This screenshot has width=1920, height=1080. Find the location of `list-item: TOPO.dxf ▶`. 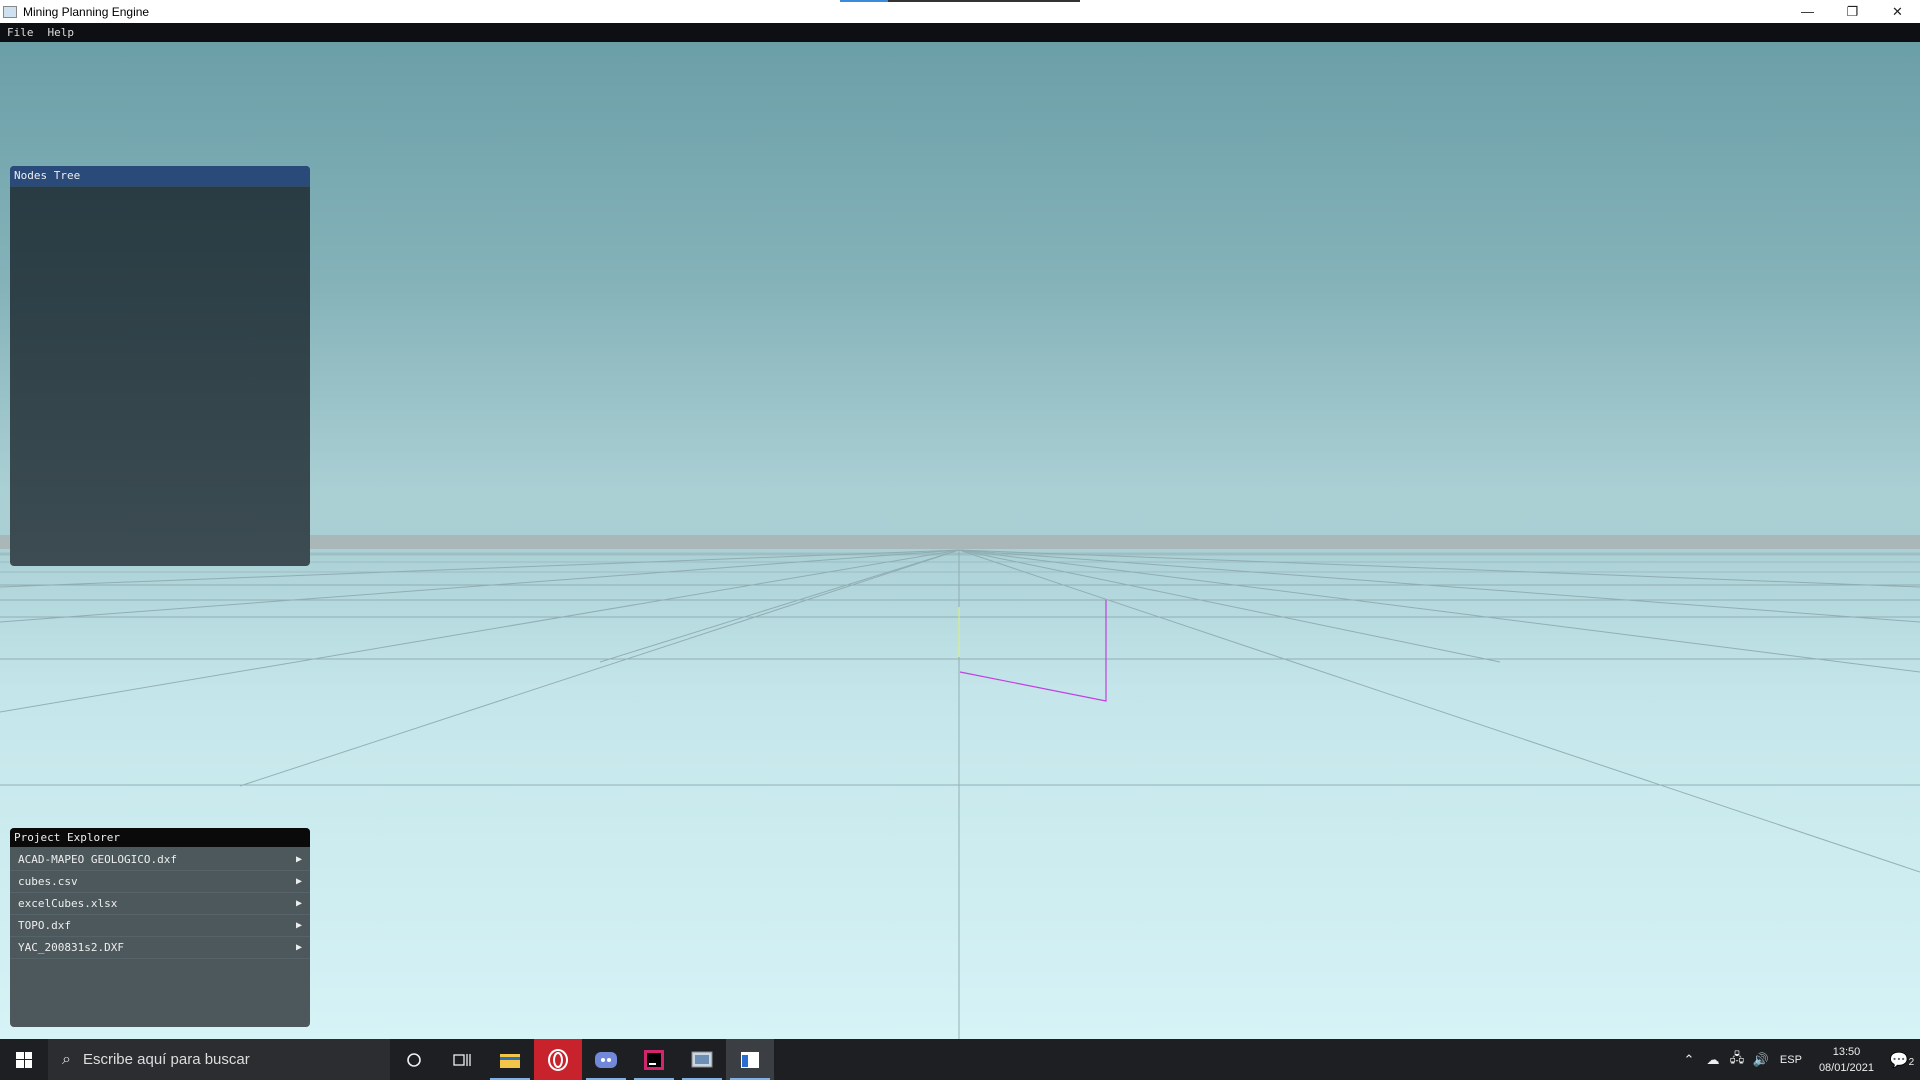

list-item: TOPO.dxf ▶ is located at coordinates (160, 926).